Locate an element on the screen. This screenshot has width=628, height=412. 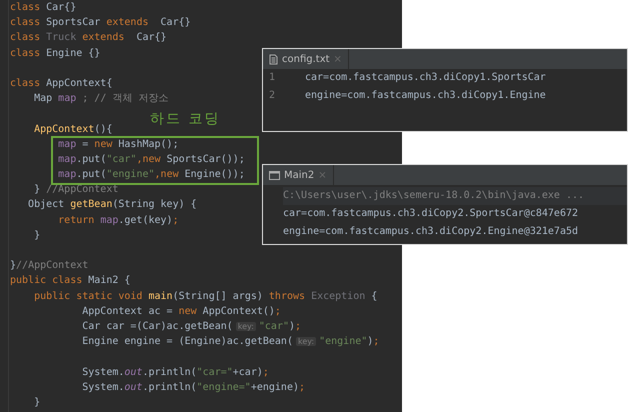
code-line: Engine engine = (Engine)ac.getBean( key: "engine"); is located at coordinates (230, 342).